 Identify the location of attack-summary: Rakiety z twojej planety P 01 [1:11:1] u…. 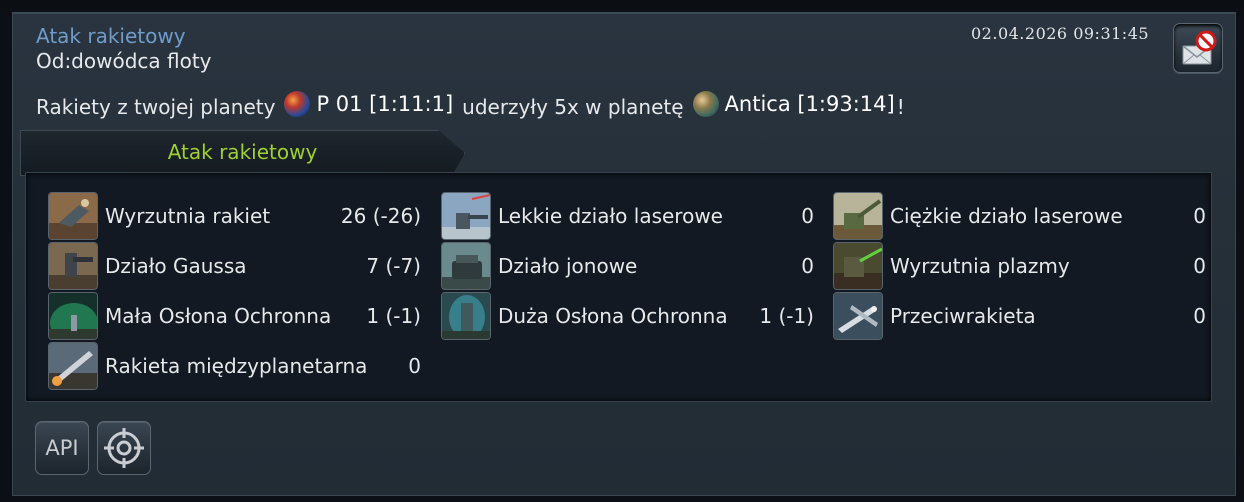
(470, 105).